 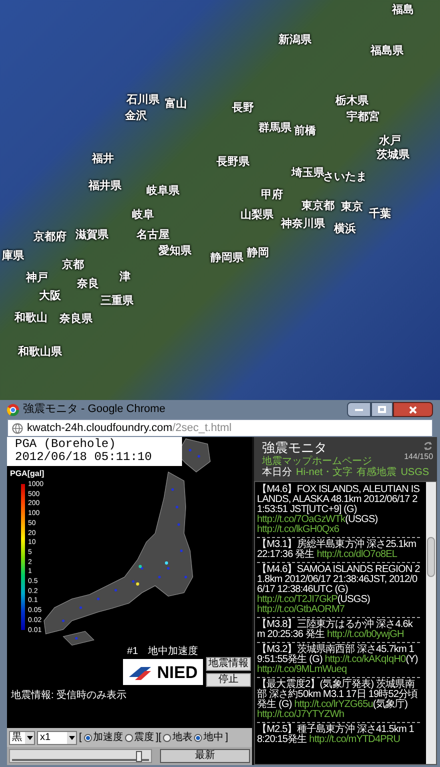 I want to click on place-label: 三重県, so click(x=117, y=301).